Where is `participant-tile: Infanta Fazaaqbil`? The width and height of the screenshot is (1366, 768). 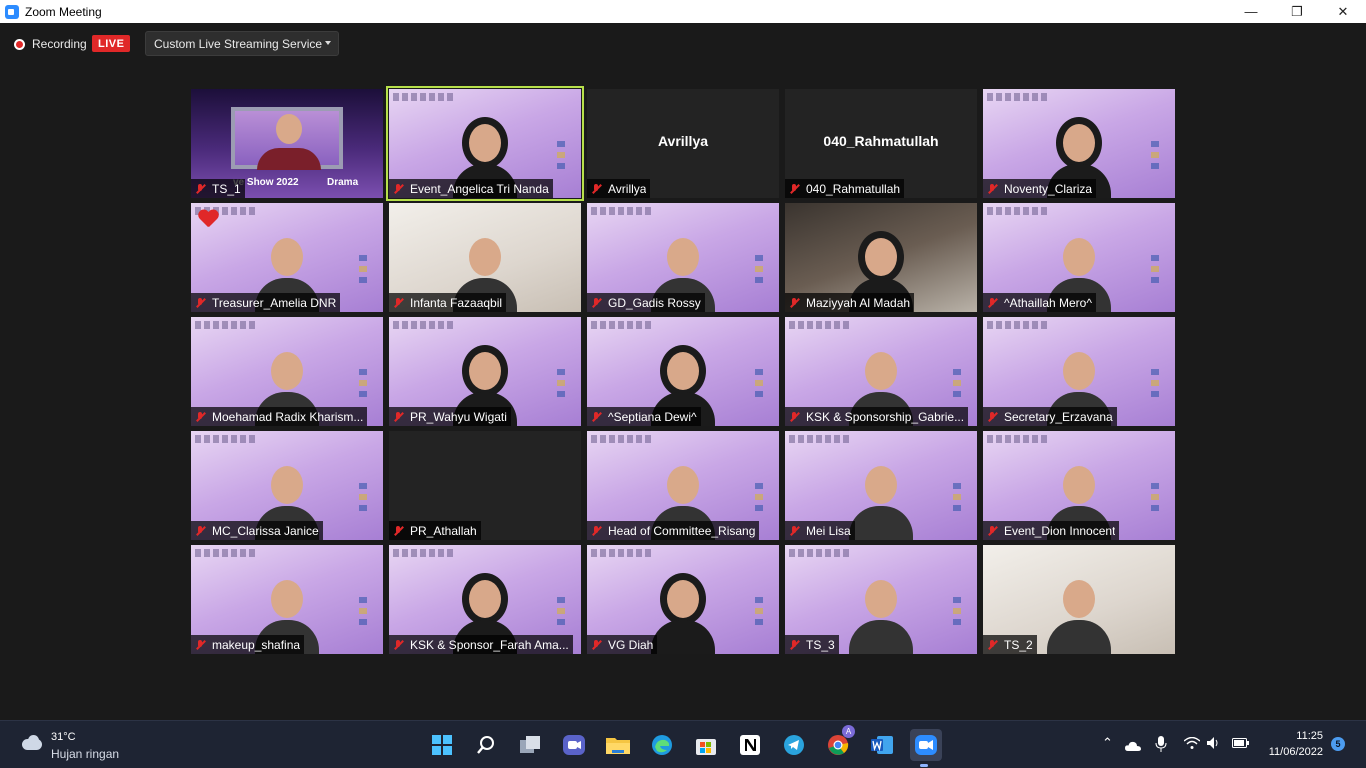 participant-tile: Infanta Fazaaqbil is located at coordinates (485, 257).